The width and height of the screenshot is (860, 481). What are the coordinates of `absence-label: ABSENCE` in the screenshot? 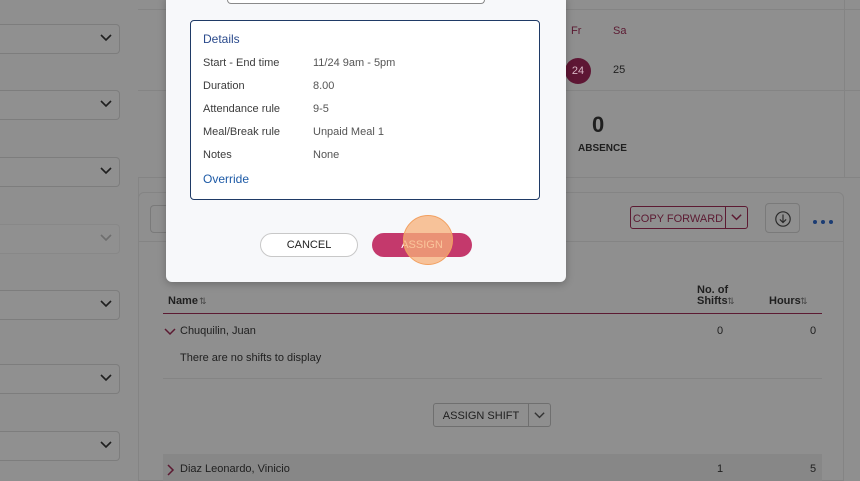 It's located at (602, 148).